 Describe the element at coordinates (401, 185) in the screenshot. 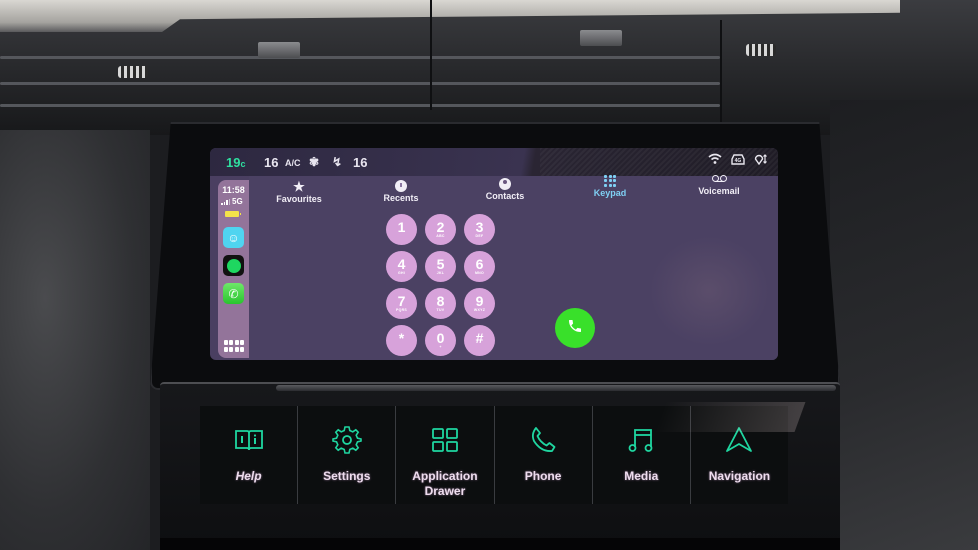

I see `clock-icon` at that location.